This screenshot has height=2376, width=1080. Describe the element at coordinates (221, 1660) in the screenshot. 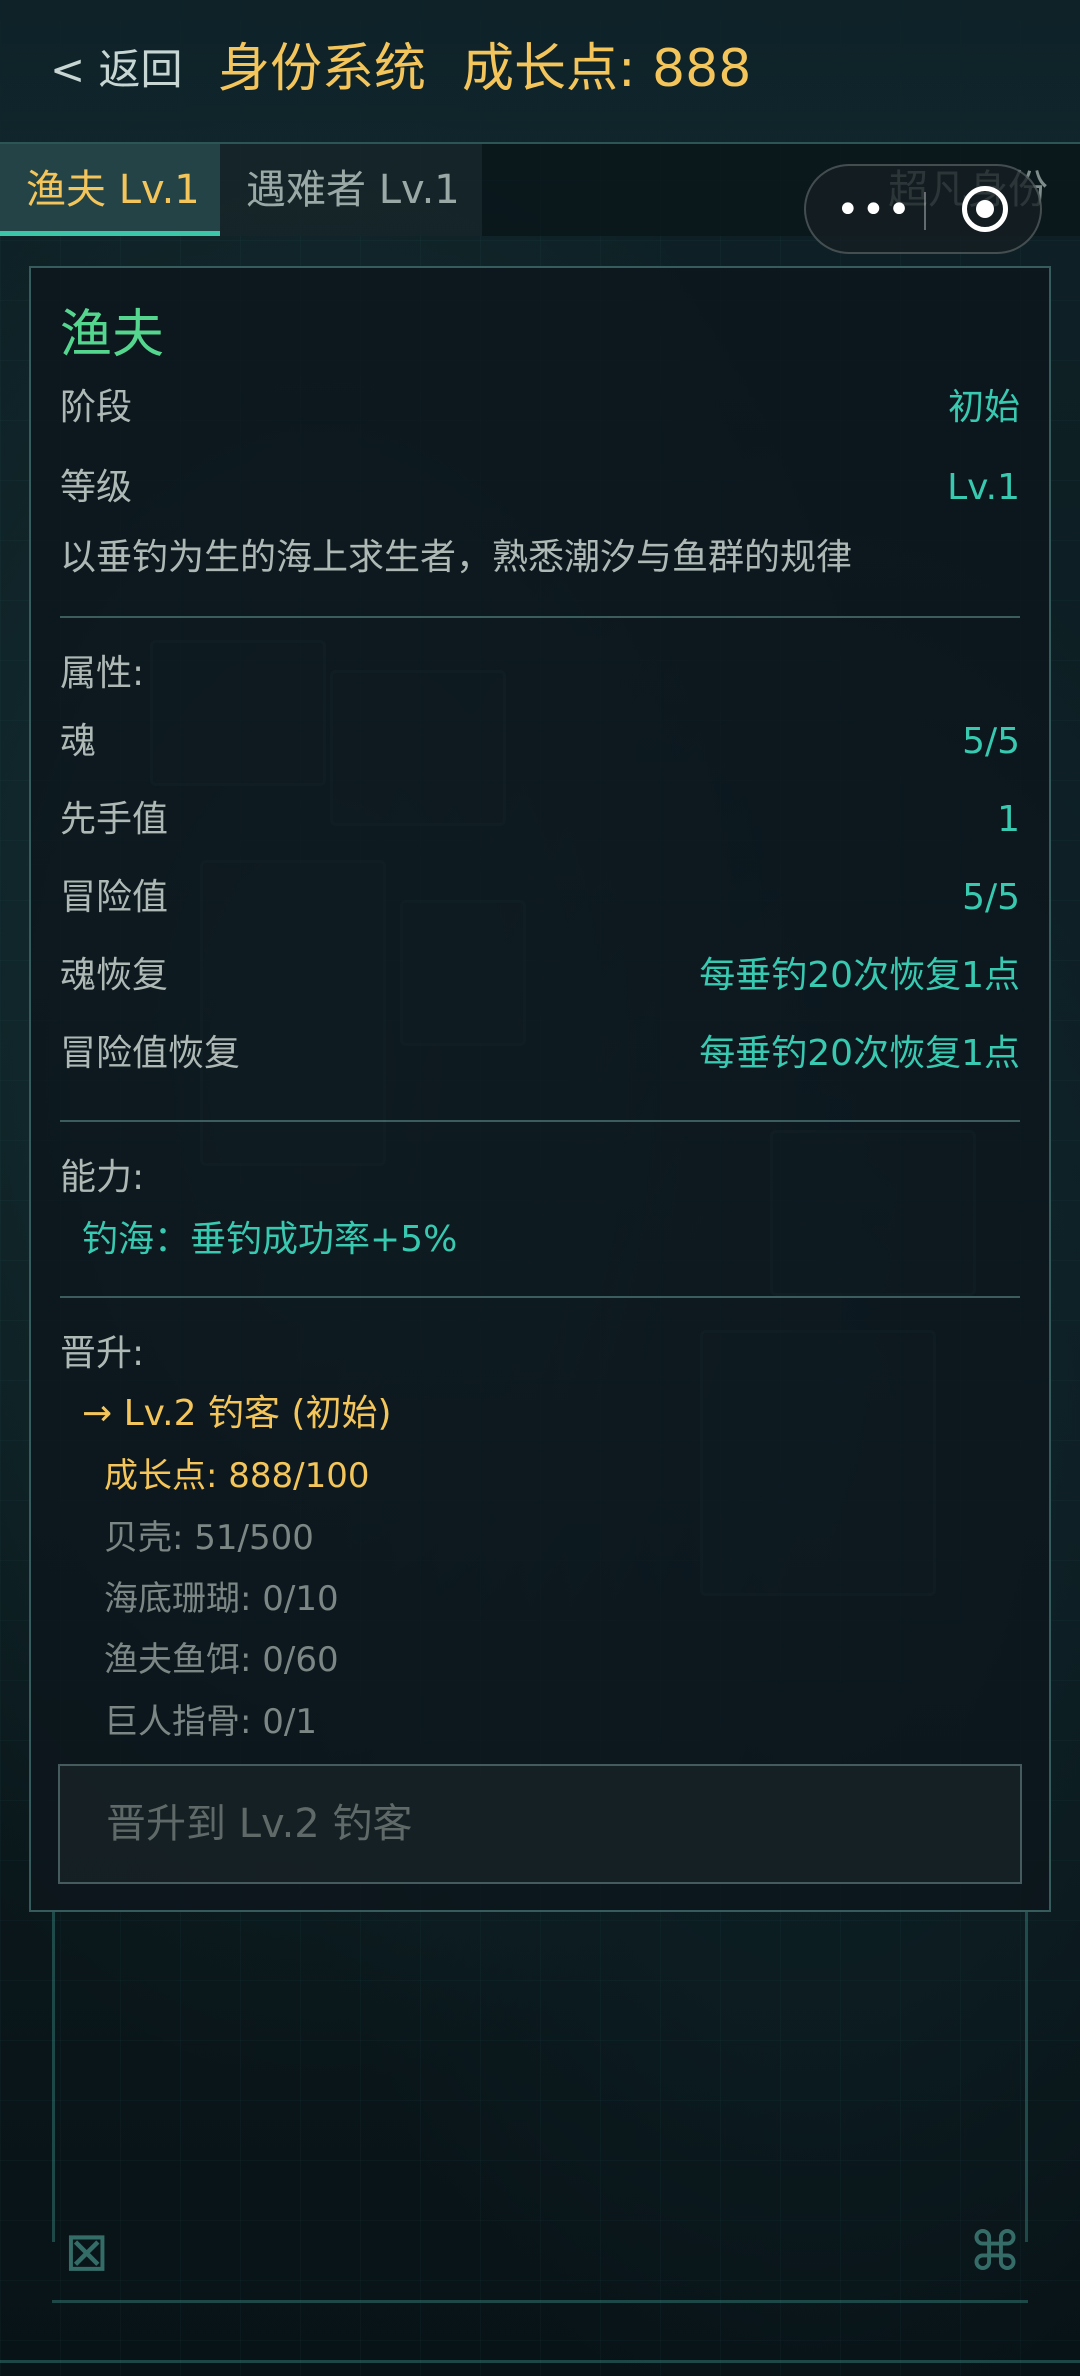

I see `requirement-item: 渔夫鱼饵: 0/60` at that location.